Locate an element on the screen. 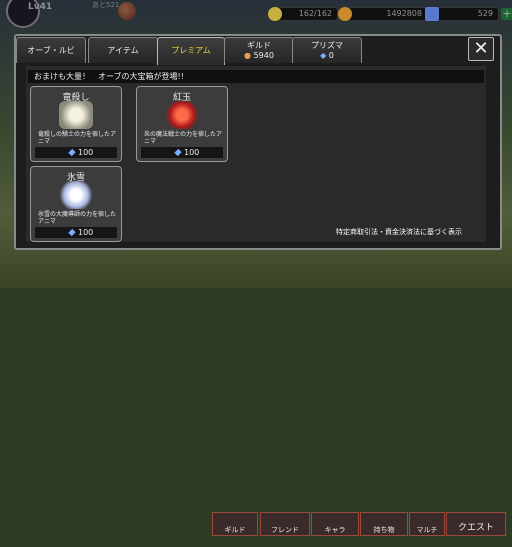 Image resolution: width=512 pixels, height=547 pixels. guild-points: ● 5940 is located at coordinates (259, 55).